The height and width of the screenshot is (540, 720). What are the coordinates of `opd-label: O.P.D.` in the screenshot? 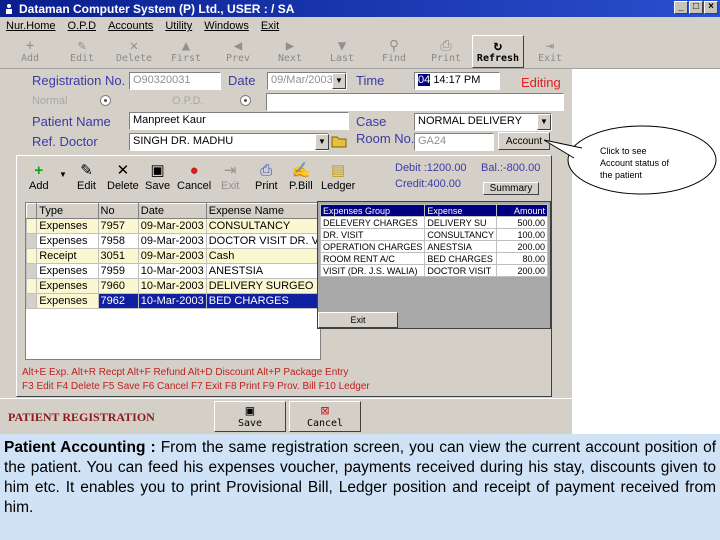 It's located at (188, 101).